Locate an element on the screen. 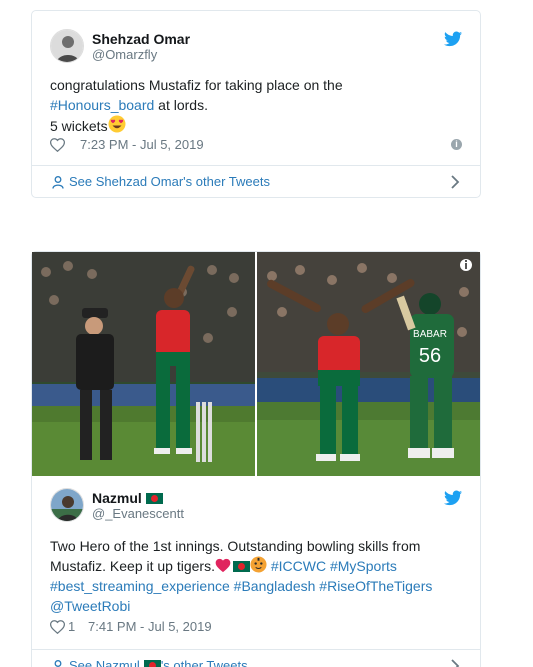  tweet-text-line: #Honours_board at lords. is located at coordinates (256, 105).